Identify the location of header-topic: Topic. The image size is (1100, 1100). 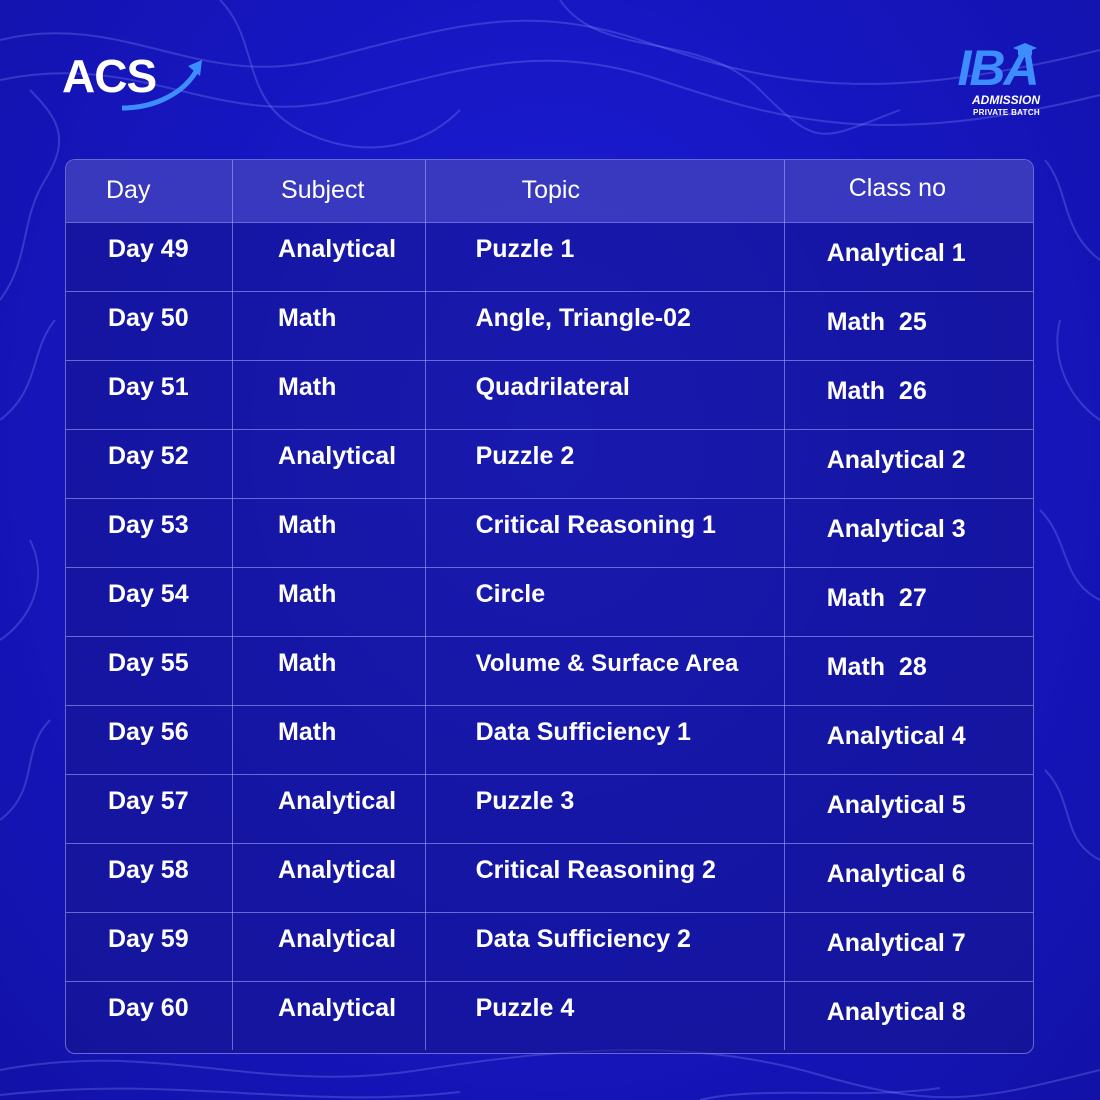
(605, 191).